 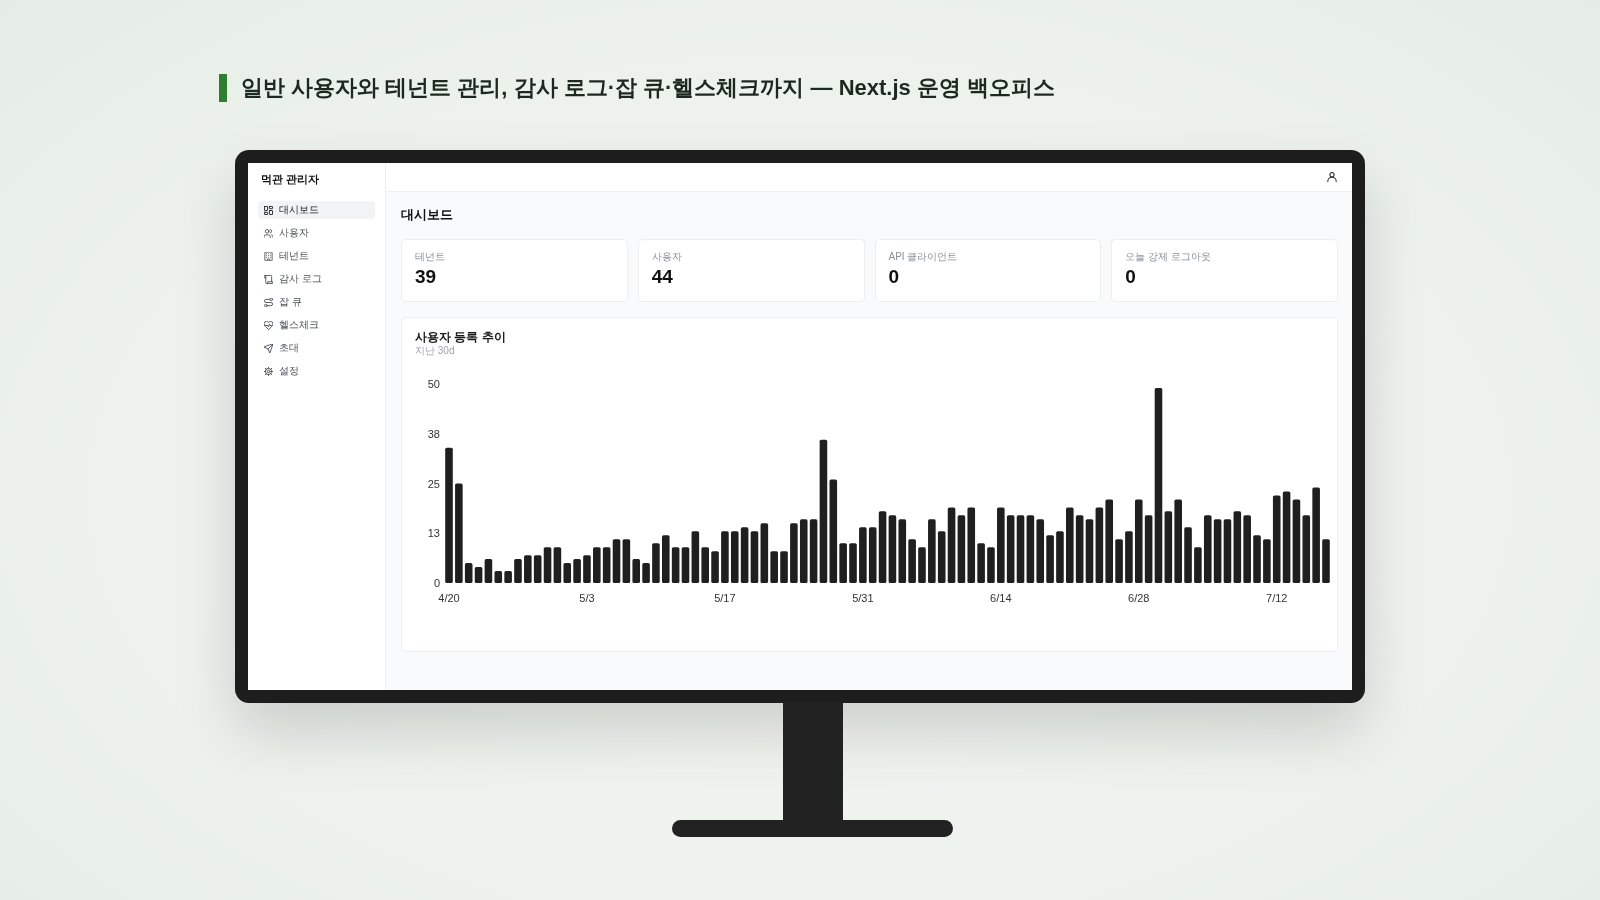 What do you see at coordinates (268, 348) in the screenshot?
I see `send-icon` at bounding box center [268, 348].